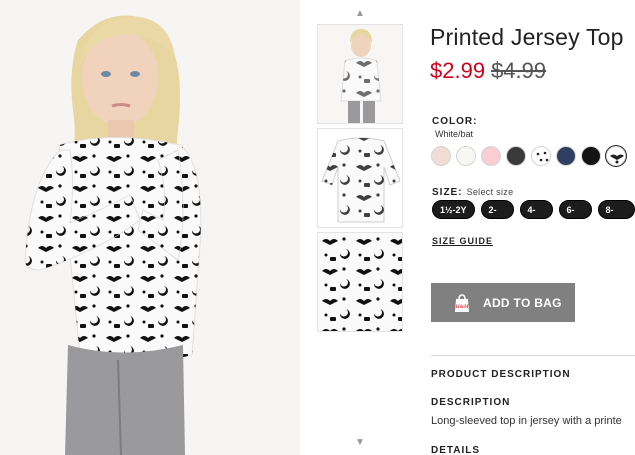 The width and height of the screenshot is (635, 455). What do you see at coordinates (360, 443) in the screenshot?
I see `chevron-down-icon: ▼` at bounding box center [360, 443].